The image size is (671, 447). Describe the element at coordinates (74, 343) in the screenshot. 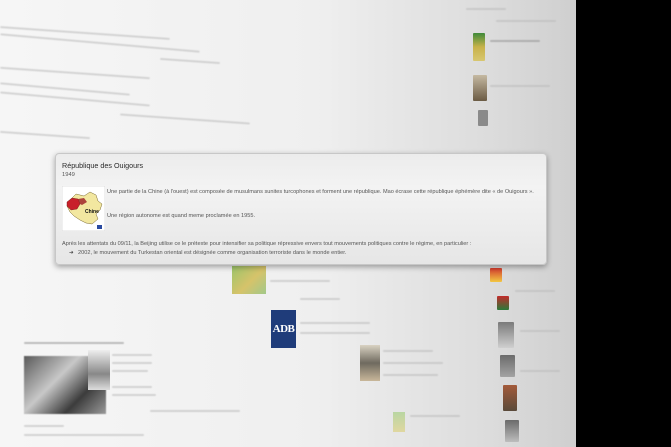

I see `background-heading` at that location.